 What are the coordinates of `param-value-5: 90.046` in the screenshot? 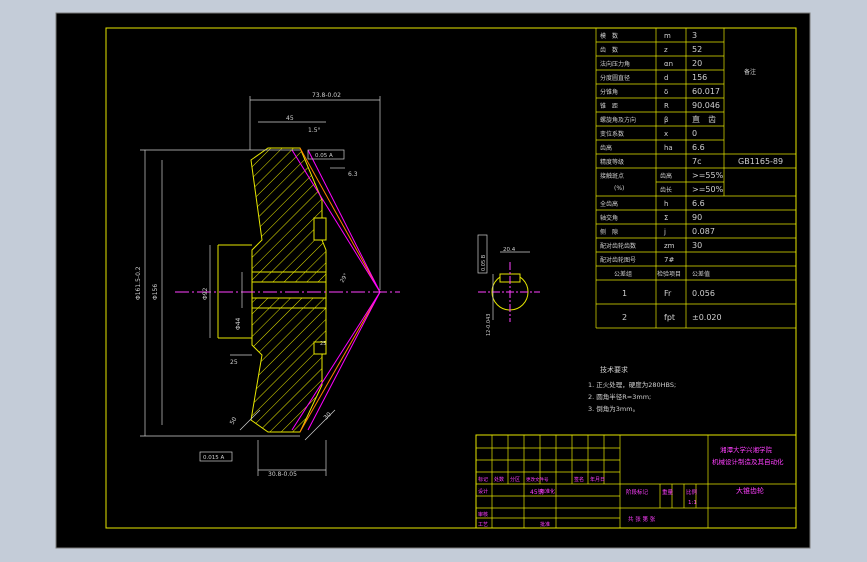 It's located at (706, 105).